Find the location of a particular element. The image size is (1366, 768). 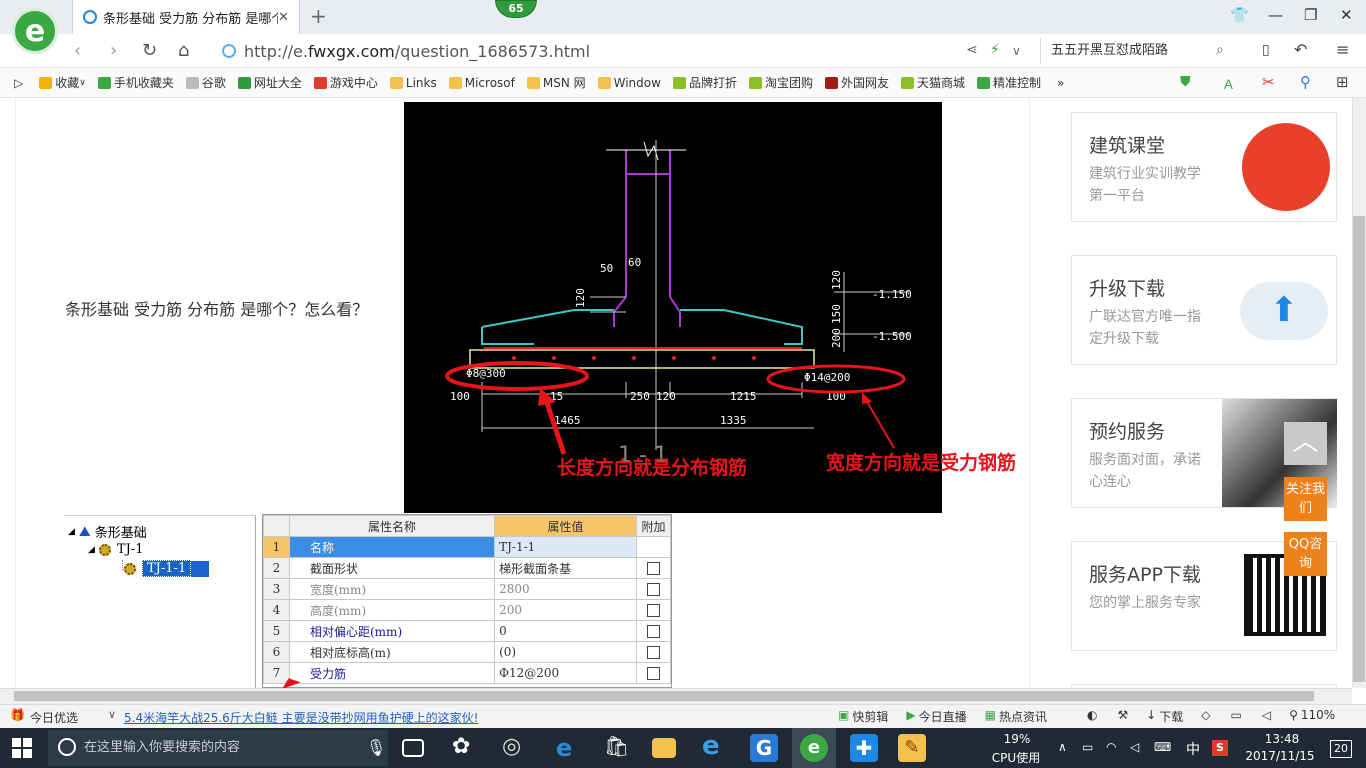

tray-up-icon: ∧ is located at coordinates (1062, 747).